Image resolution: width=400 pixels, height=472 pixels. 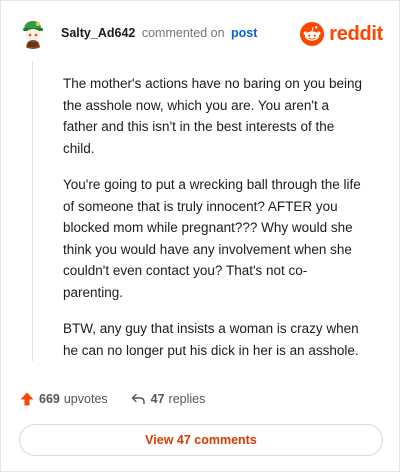 I want to click on action-text: commented on, so click(x=183, y=33).